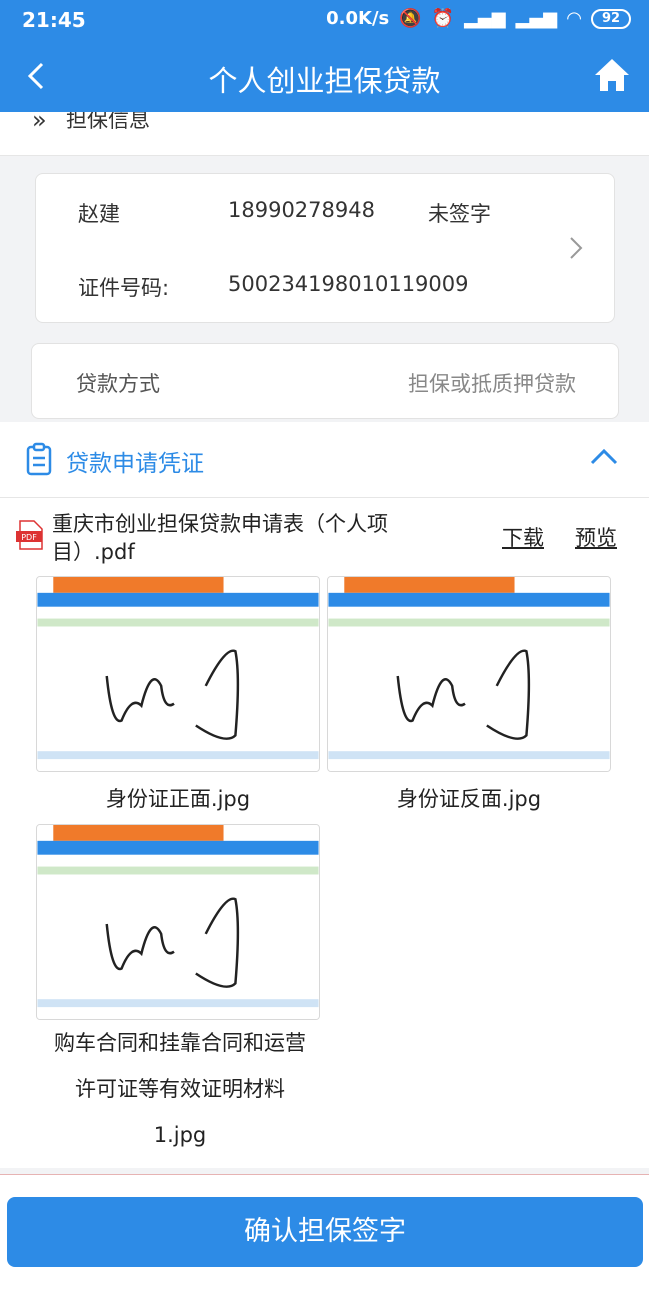 This screenshot has width=649, height=1298. I want to click on footer-bar: 确认担保签字, so click(324, 1236).